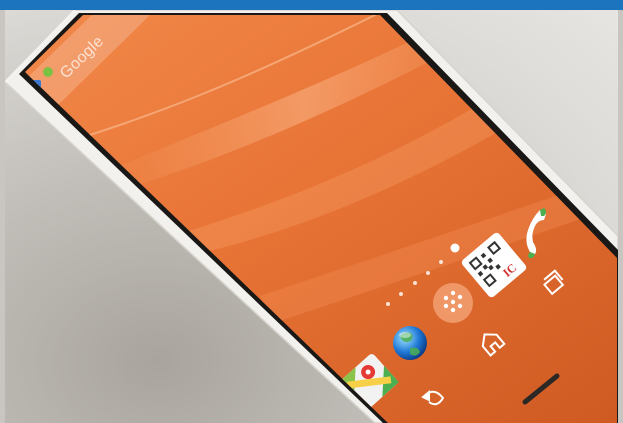 Image resolution: width=623 pixels, height=423 pixels. What do you see at coordinates (453, 303) in the screenshot?
I see `app-drawer-icon` at bounding box center [453, 303].